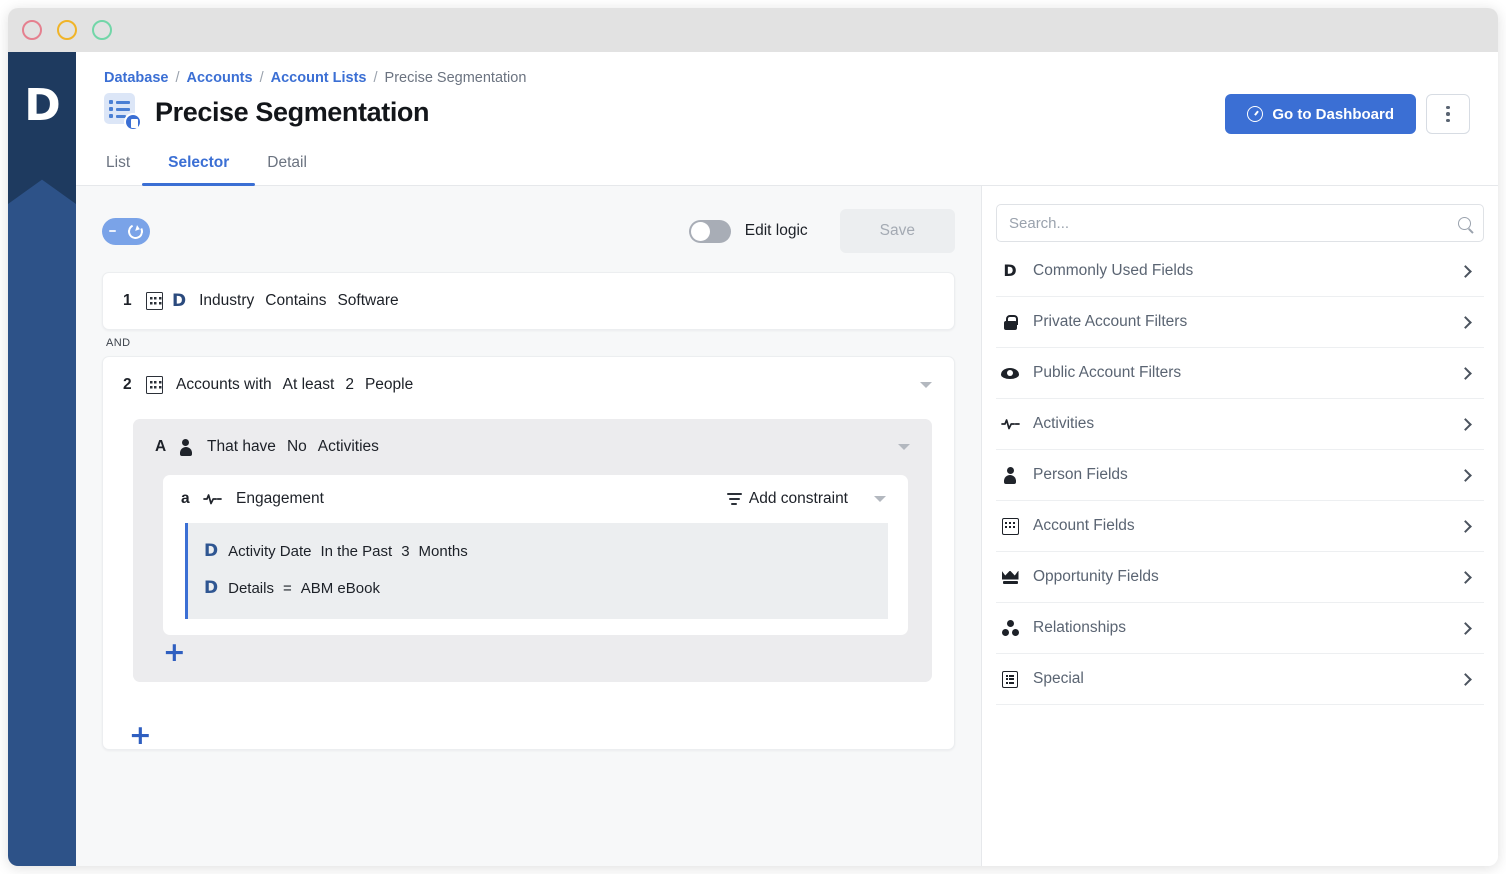 This screenshot has width=1506, height=874. I want to click on save-button: Save, so click(897, 231).